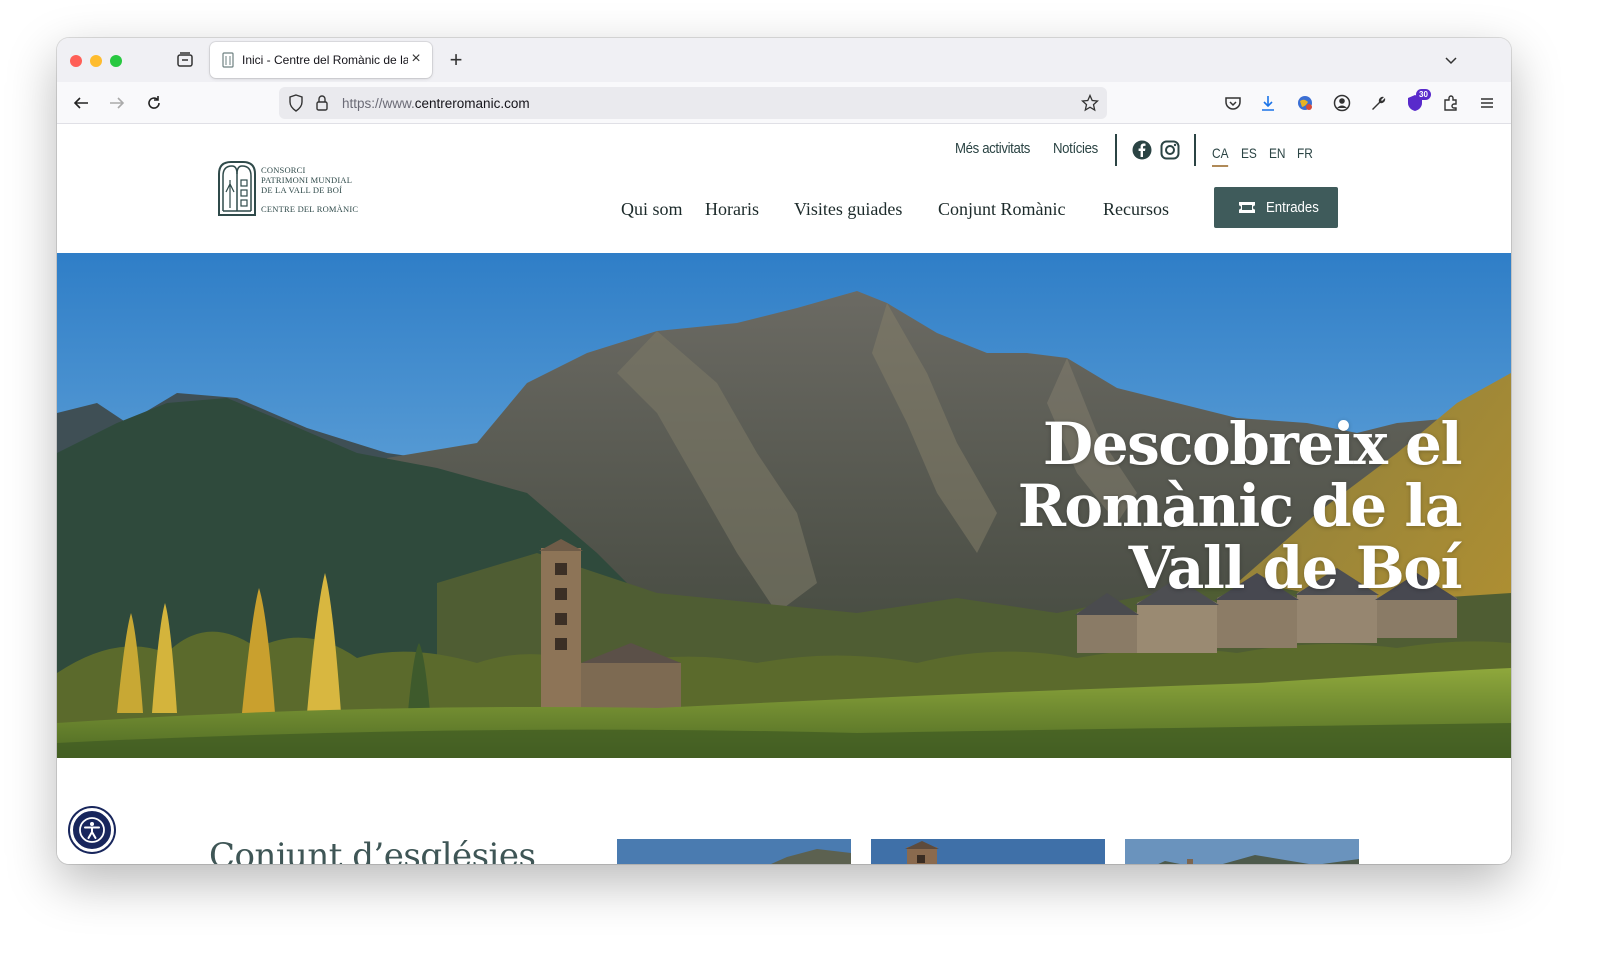 This screenshot has height=958, width=1600. I want to click on hero-title: Descobreix el Romànic de la Vall de Boí, so click(1240, 506).